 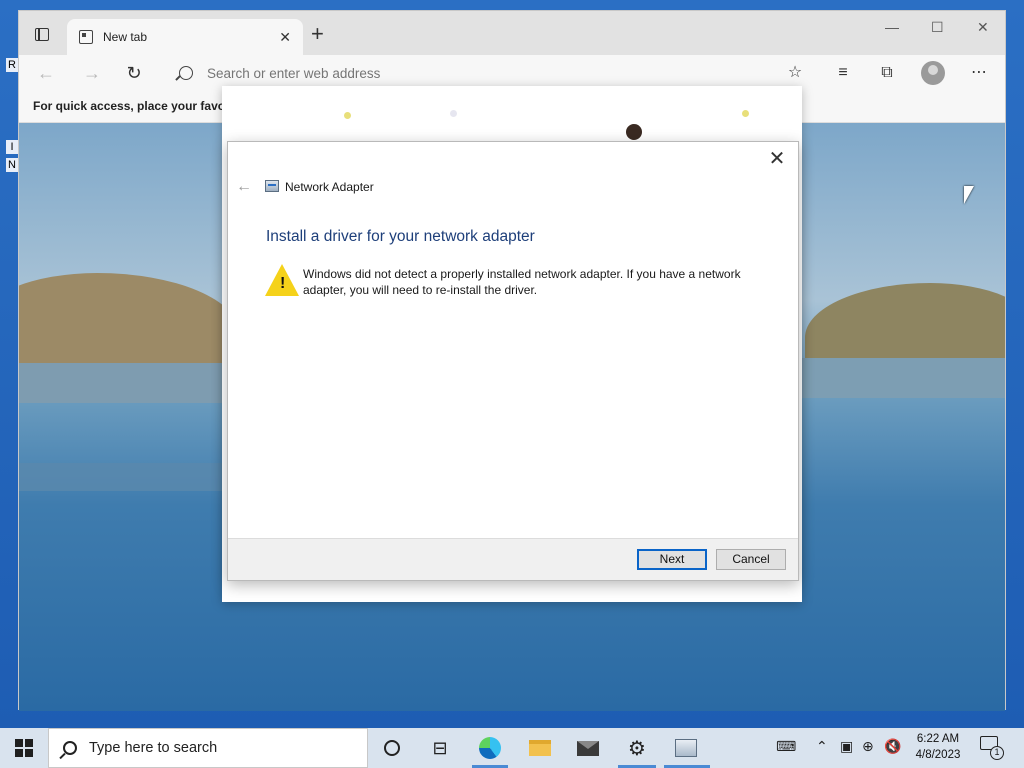 I want to click on back-arrow-icon: ←, so click(x=244, y=187).